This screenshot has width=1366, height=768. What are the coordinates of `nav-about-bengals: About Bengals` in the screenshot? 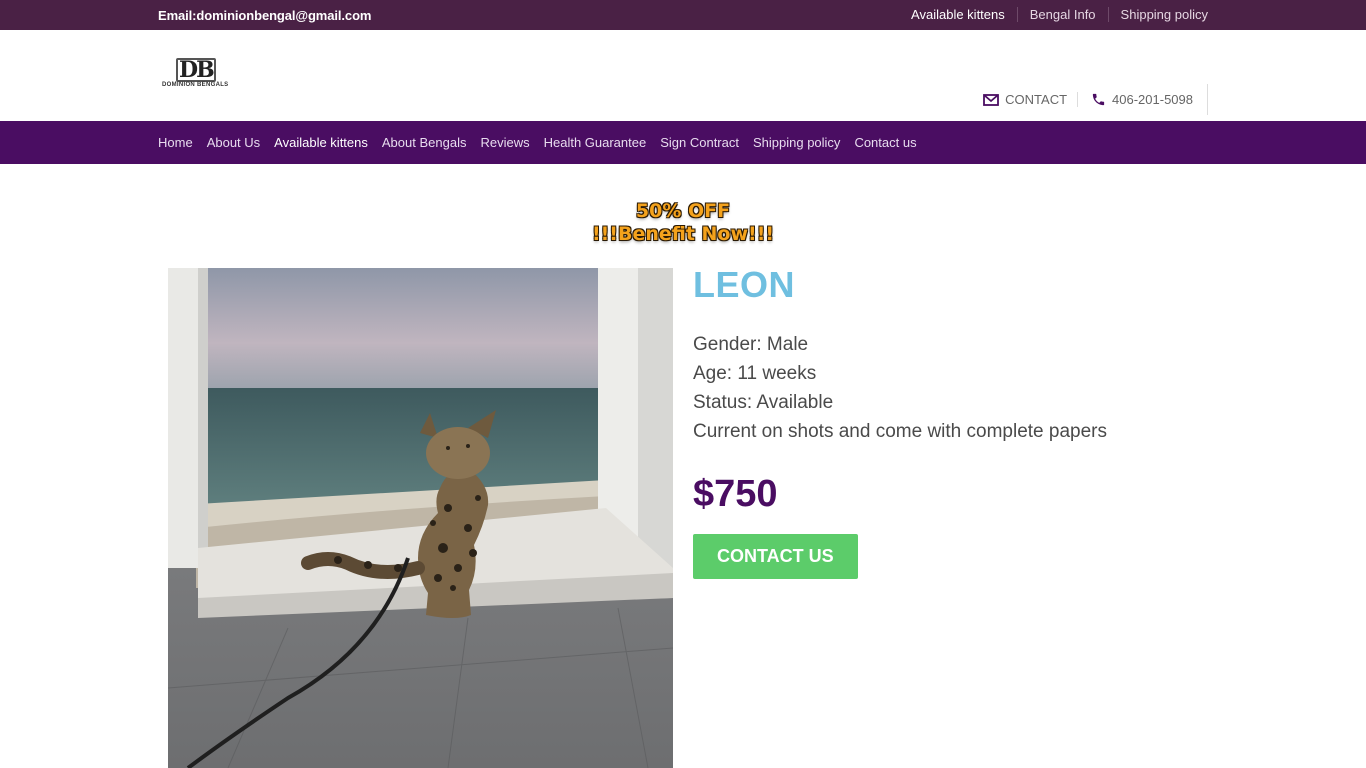 It's located at (424, 142).